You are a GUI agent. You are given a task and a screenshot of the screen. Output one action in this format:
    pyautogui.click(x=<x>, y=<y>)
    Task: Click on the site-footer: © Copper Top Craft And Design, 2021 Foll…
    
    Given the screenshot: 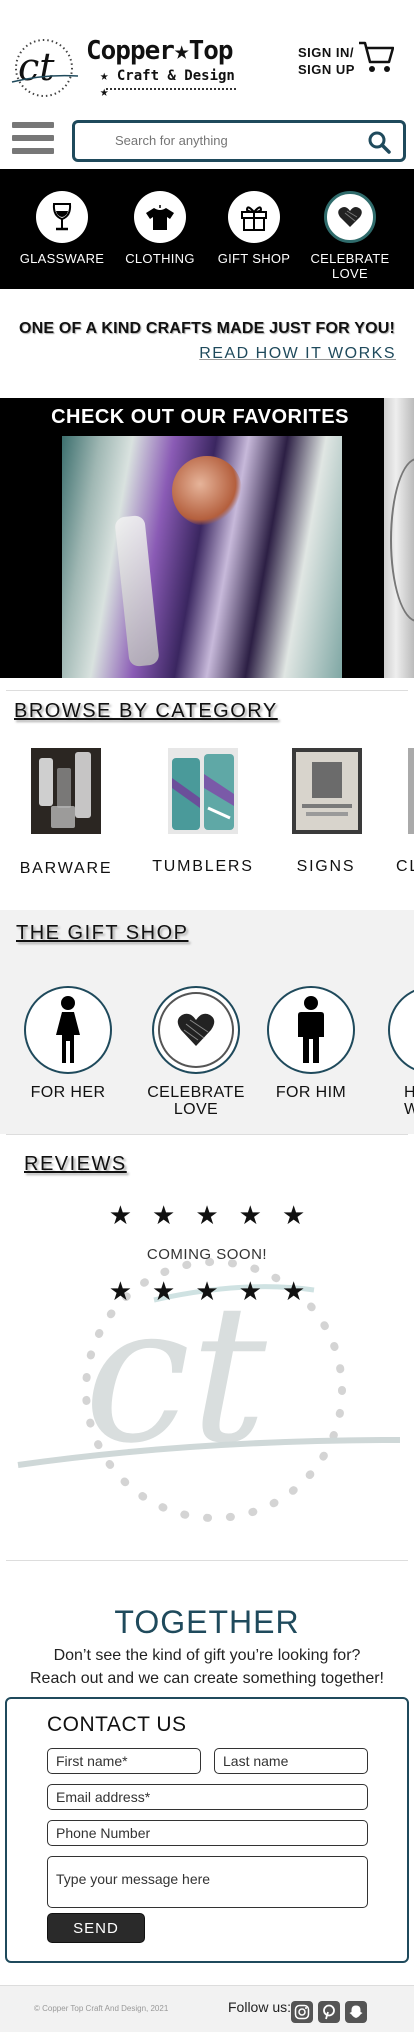 What is the action you would take?
    pyautogui.click(x=207, y=2008)
    